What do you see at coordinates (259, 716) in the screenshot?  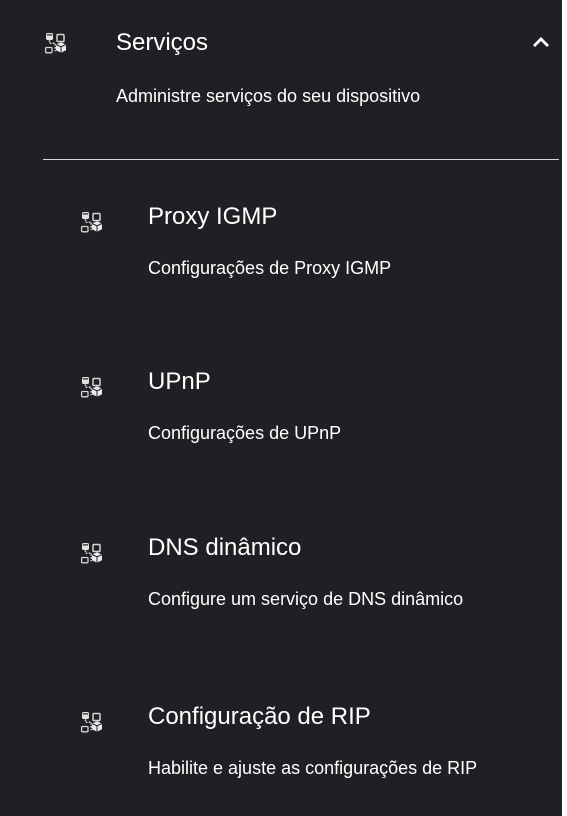 I see `nav-item-title: Configuração de RIP` at bounding box center [259, 716].